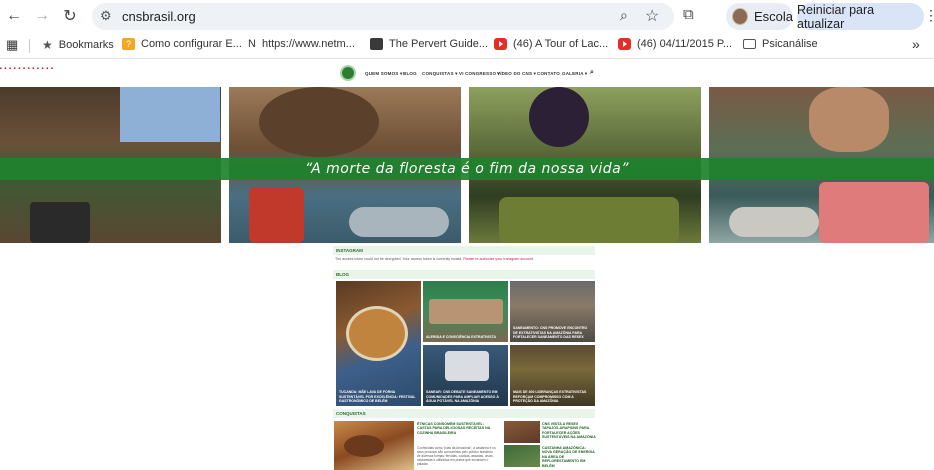 The width and height of the screenshot is (934, 470). What do you see at coordinates (159, 16) in the screenshot?
I see `url-text: cnsbrasil.org` at bounding box center [159, 16].